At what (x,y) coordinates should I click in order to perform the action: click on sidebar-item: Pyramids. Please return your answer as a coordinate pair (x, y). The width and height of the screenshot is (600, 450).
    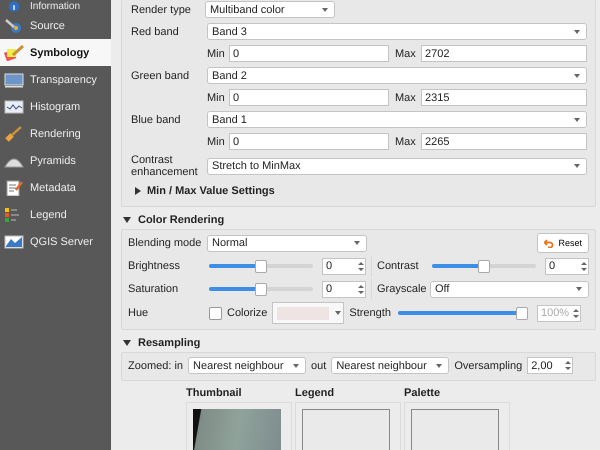
    Looking at the image, I should click on (55, 160).